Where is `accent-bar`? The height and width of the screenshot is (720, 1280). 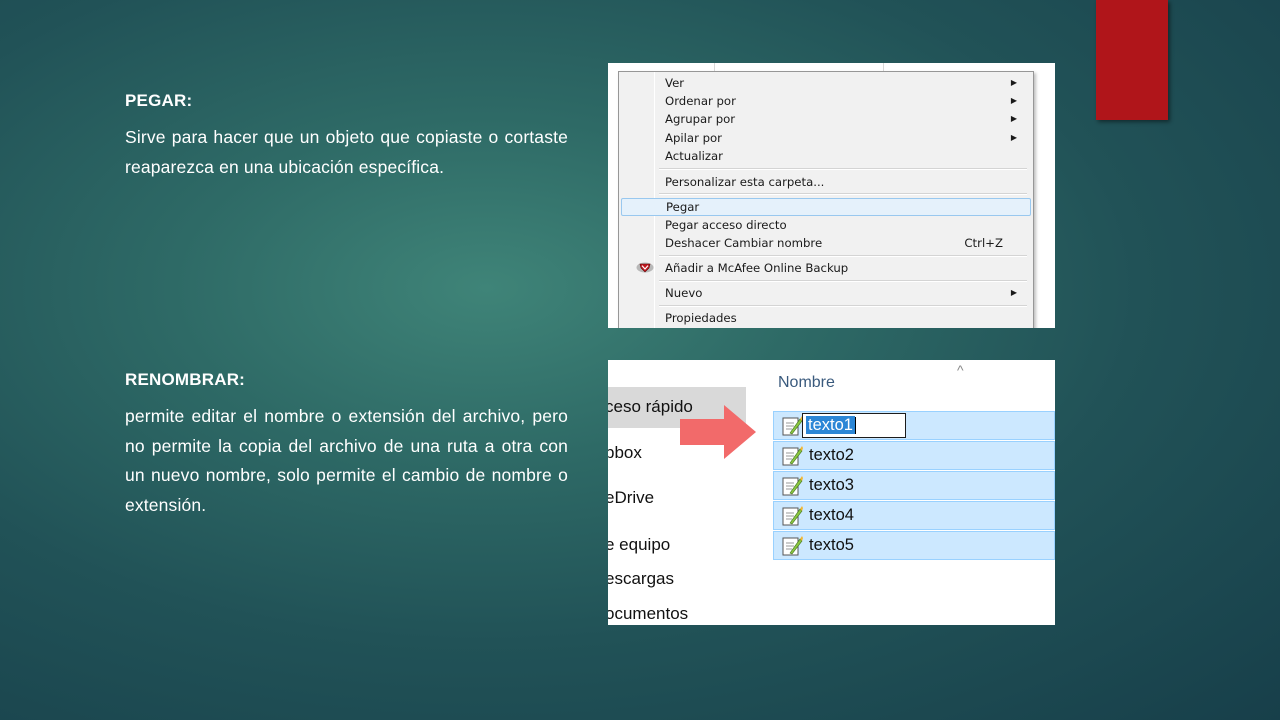 accent-bar is located at coordinates (1132, 60).